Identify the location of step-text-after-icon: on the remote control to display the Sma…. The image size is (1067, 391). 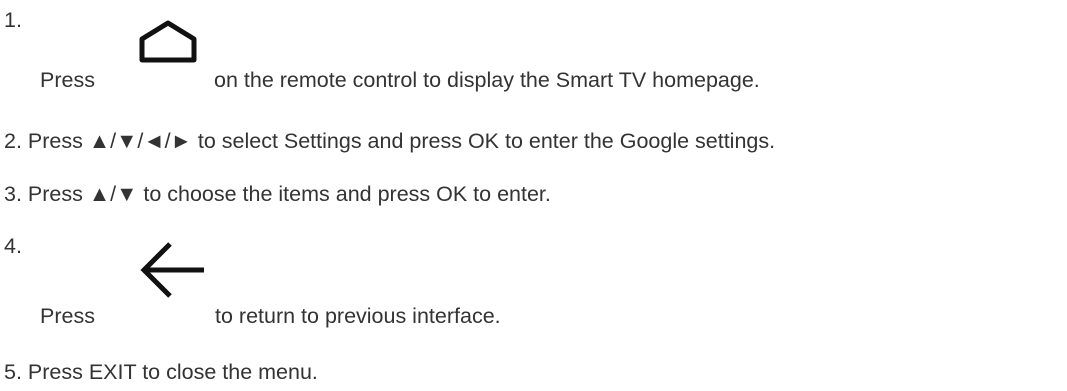
(487, 80).